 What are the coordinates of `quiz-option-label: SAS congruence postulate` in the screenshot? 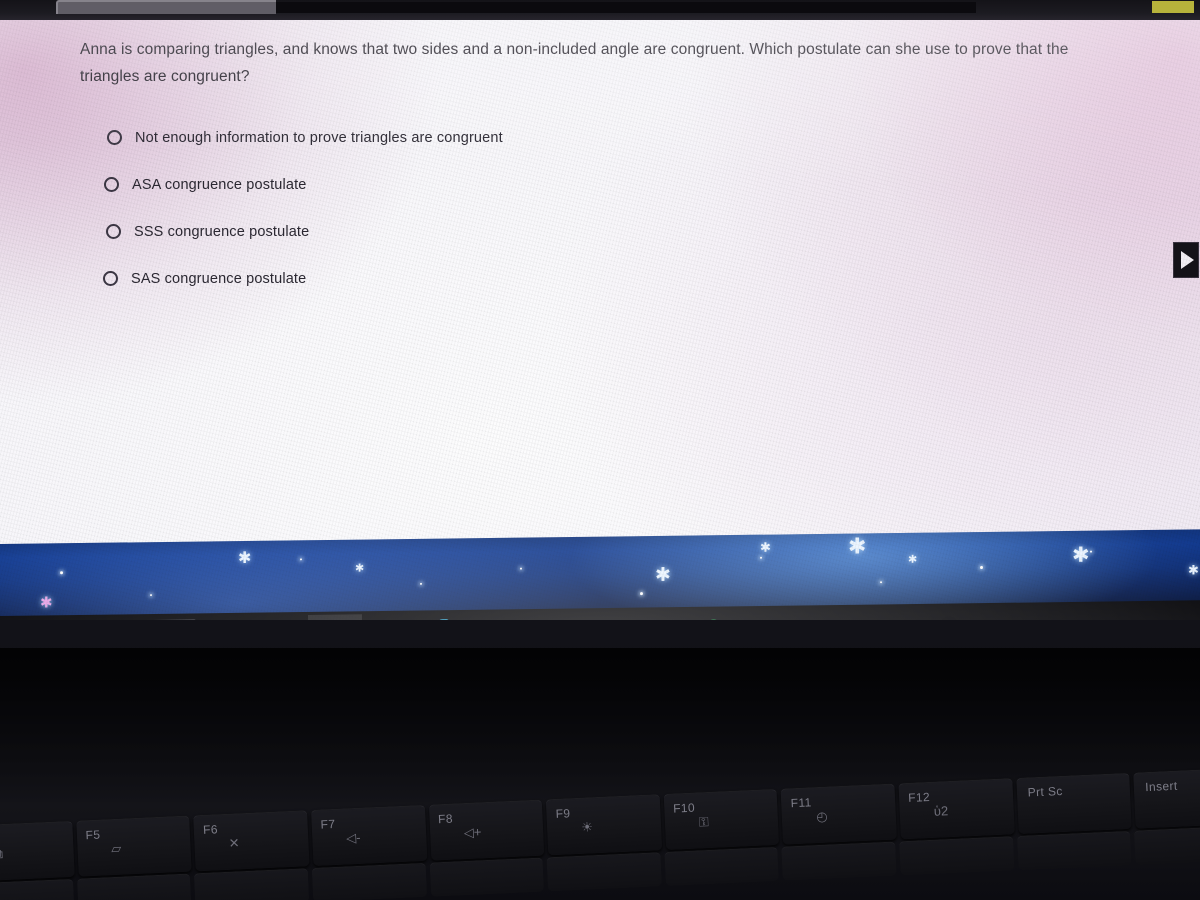 It's located at (219, 278).